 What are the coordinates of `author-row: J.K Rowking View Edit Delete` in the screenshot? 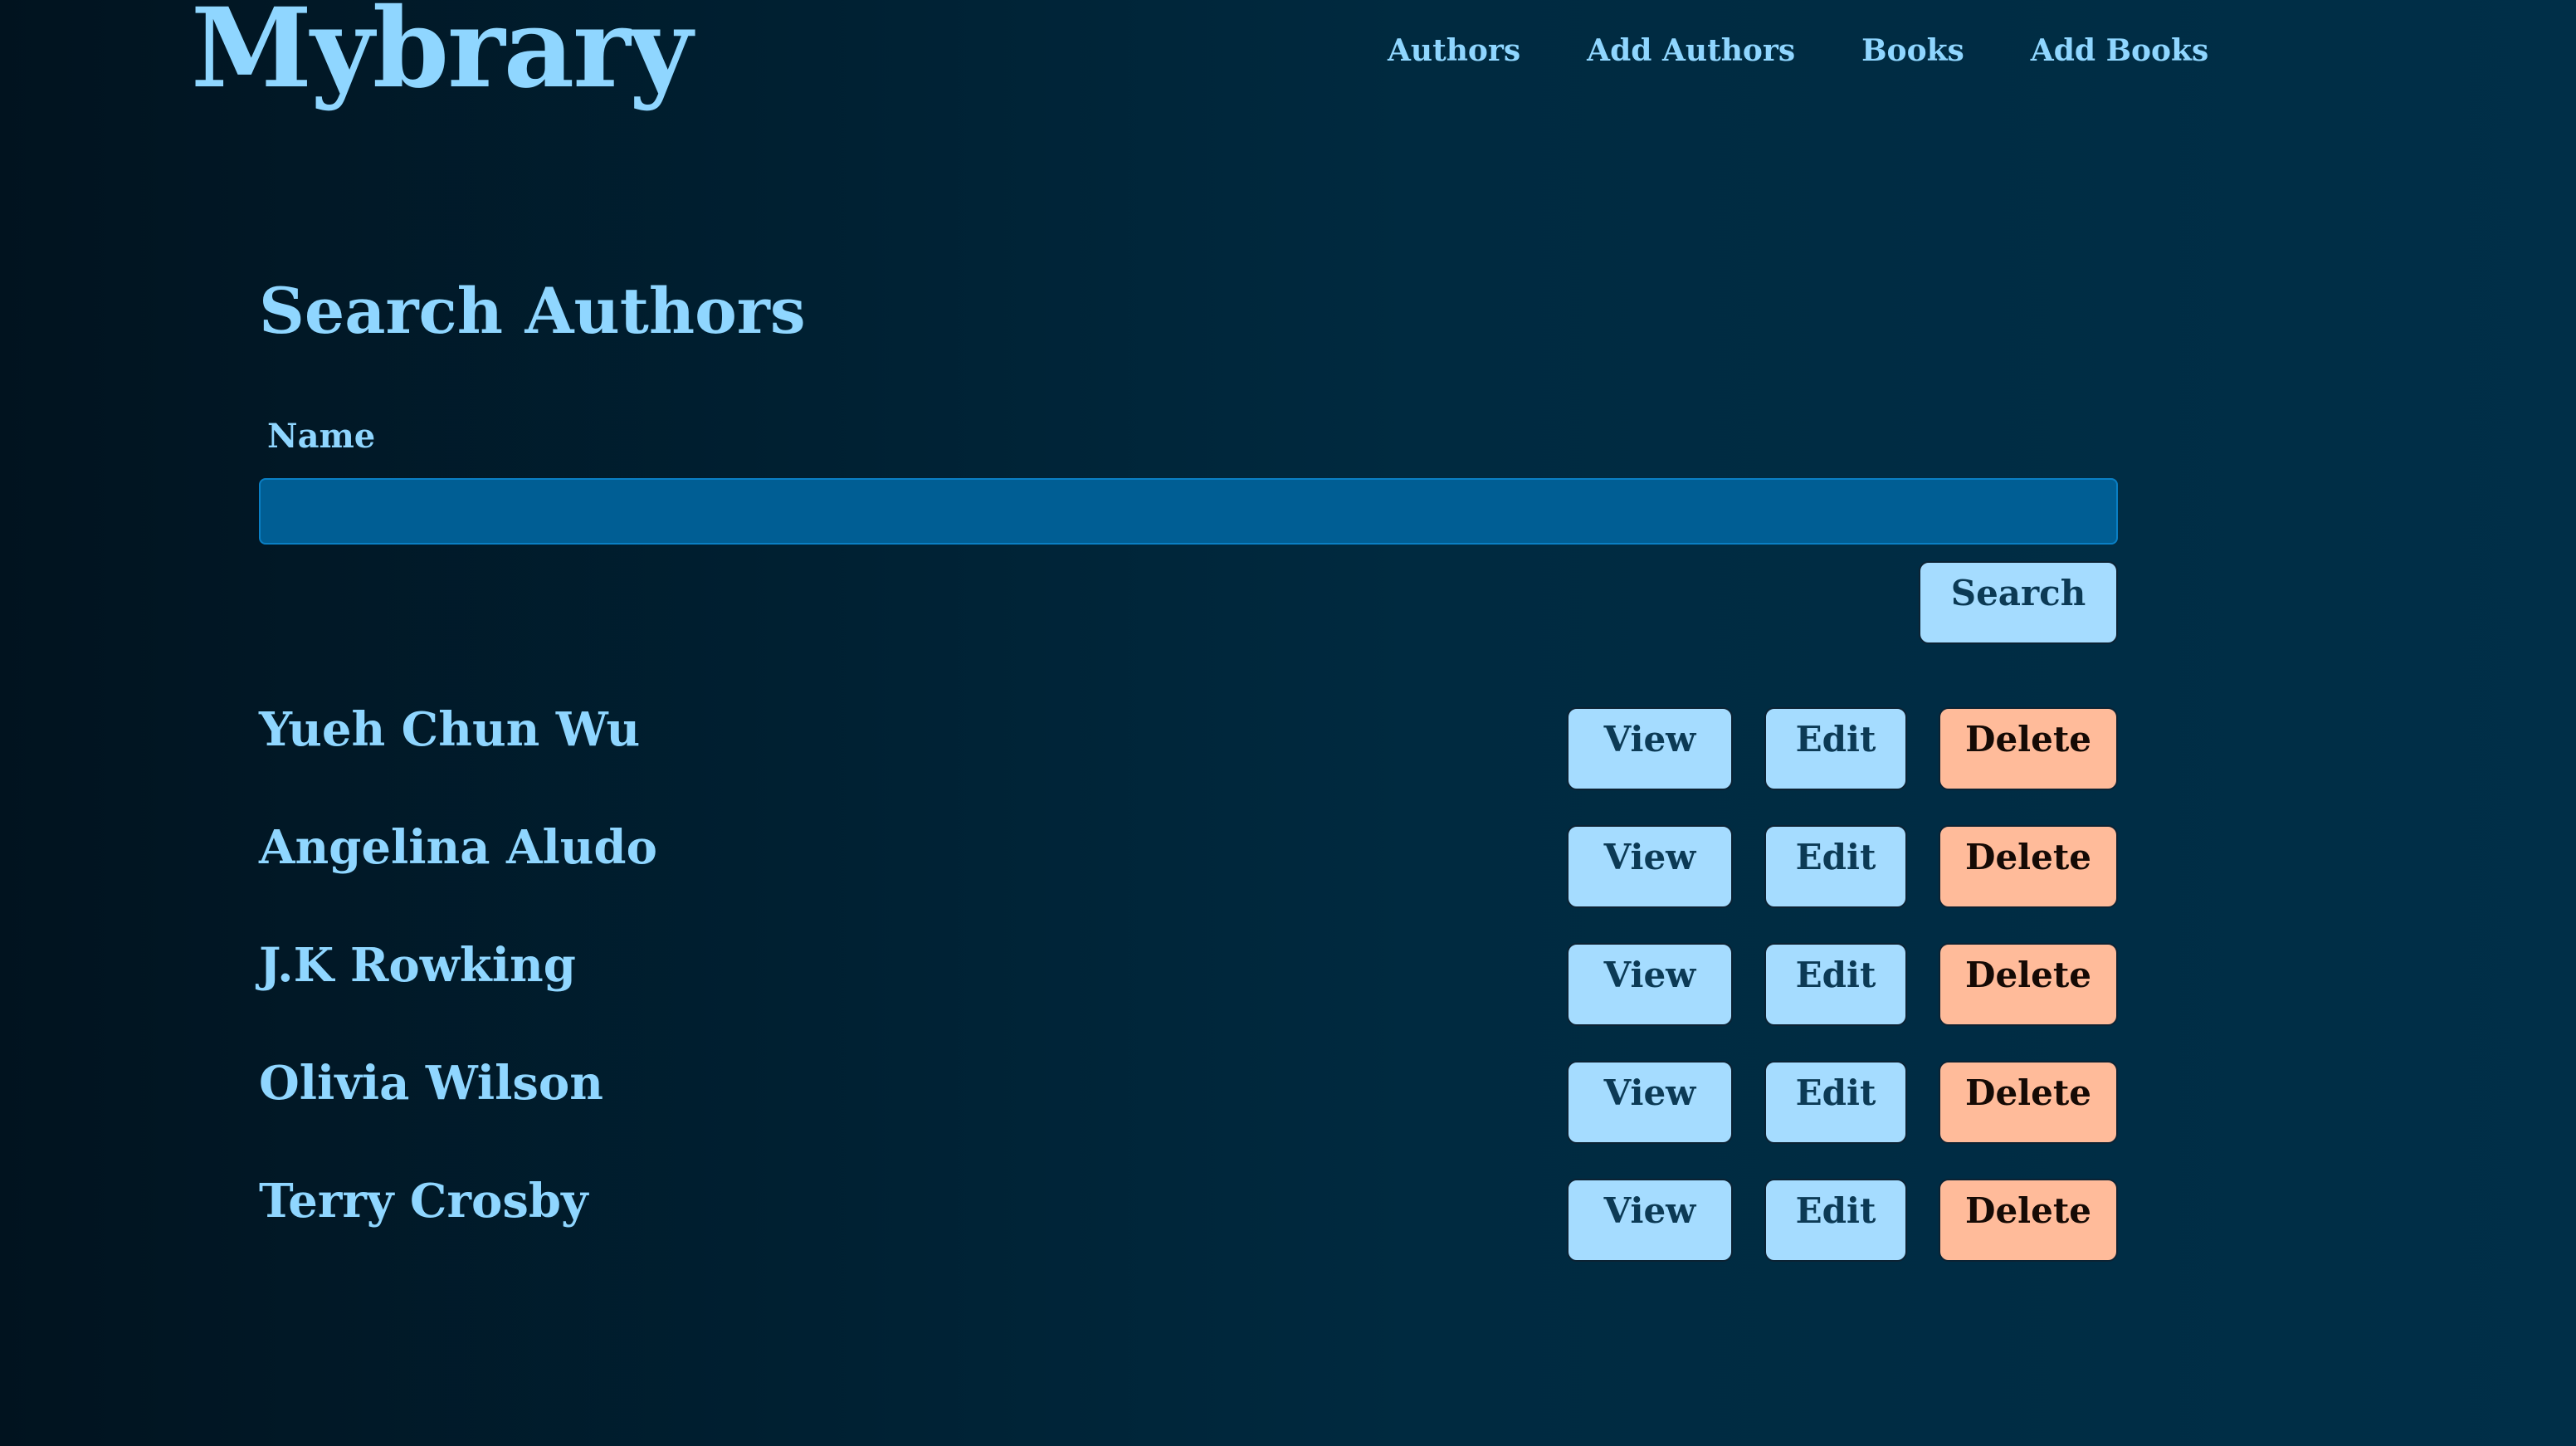 It's located at (1188, 983).